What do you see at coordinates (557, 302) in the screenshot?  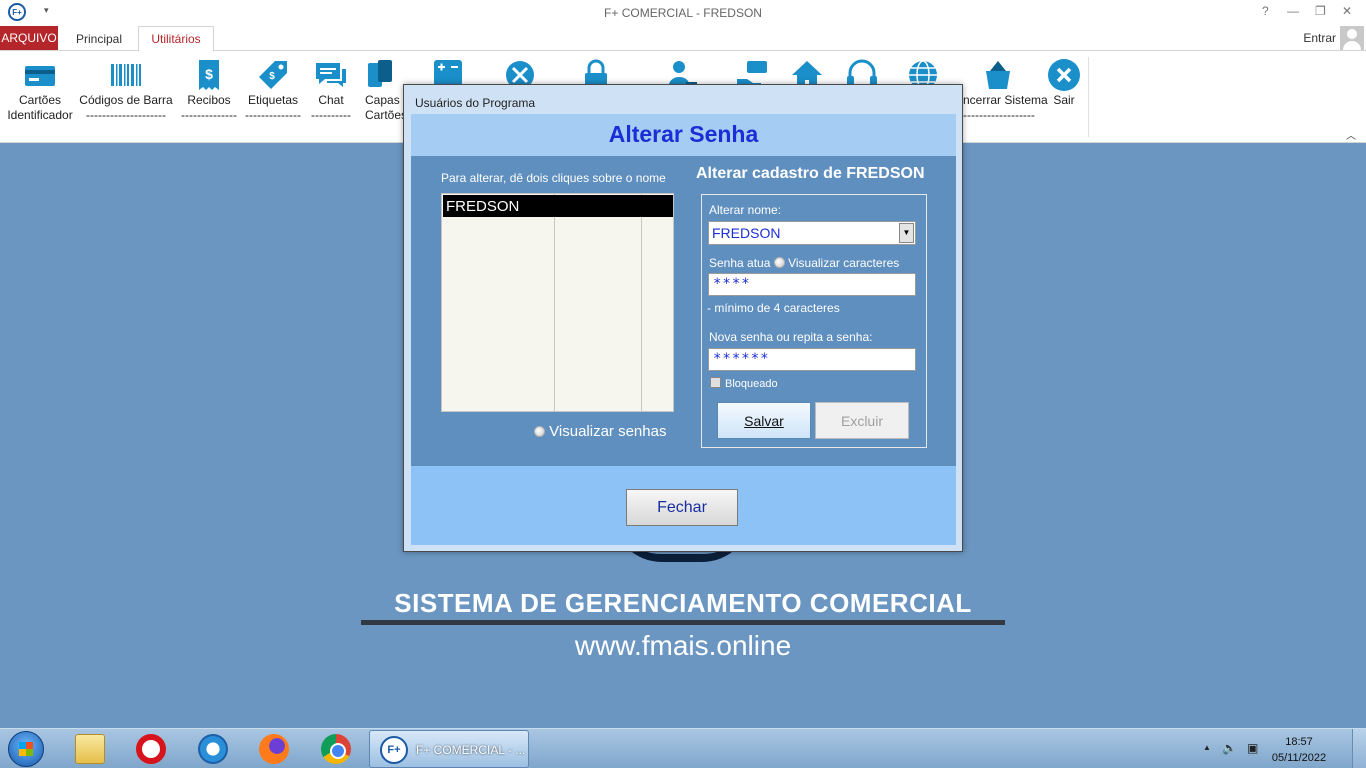 I see `users-list: FREDSON` at bounding box center [557, 302].